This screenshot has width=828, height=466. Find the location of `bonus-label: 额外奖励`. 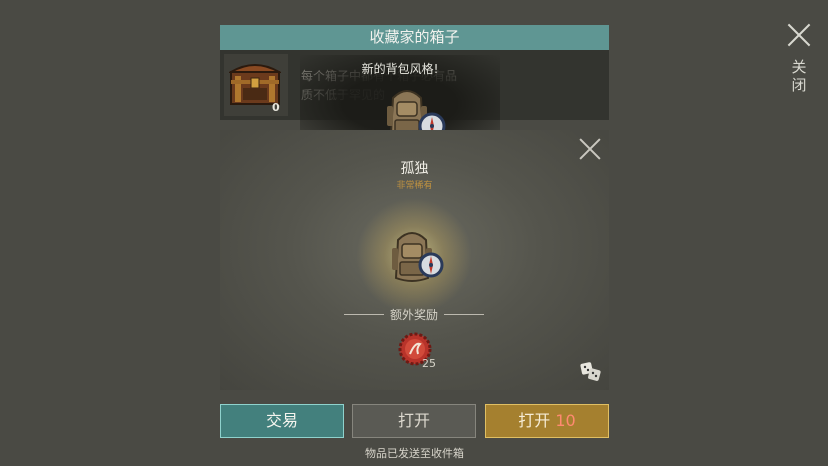

bonus-label: 额外奖励 is located at coordinates (413, 315).